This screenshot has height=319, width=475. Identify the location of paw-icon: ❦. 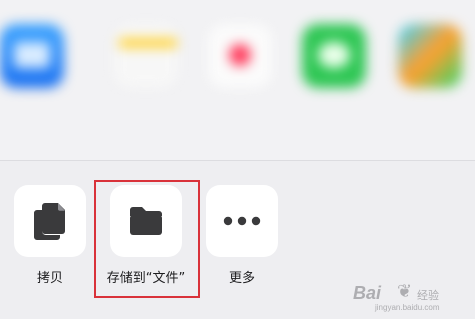
(405, 291).